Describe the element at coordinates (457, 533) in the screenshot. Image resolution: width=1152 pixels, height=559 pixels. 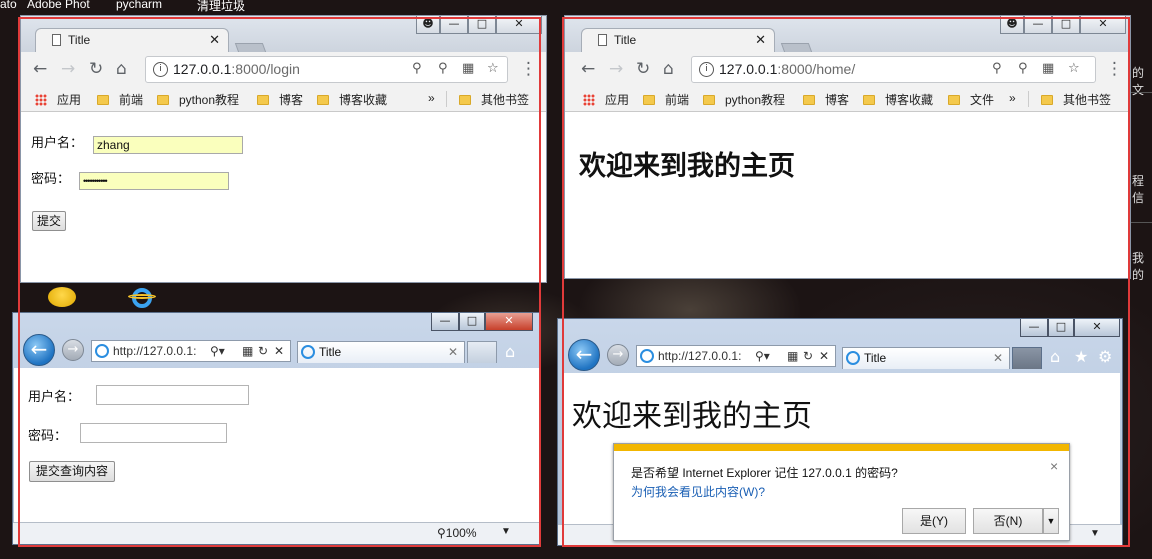
I see `zoom-control: ⚲100%` at that location.